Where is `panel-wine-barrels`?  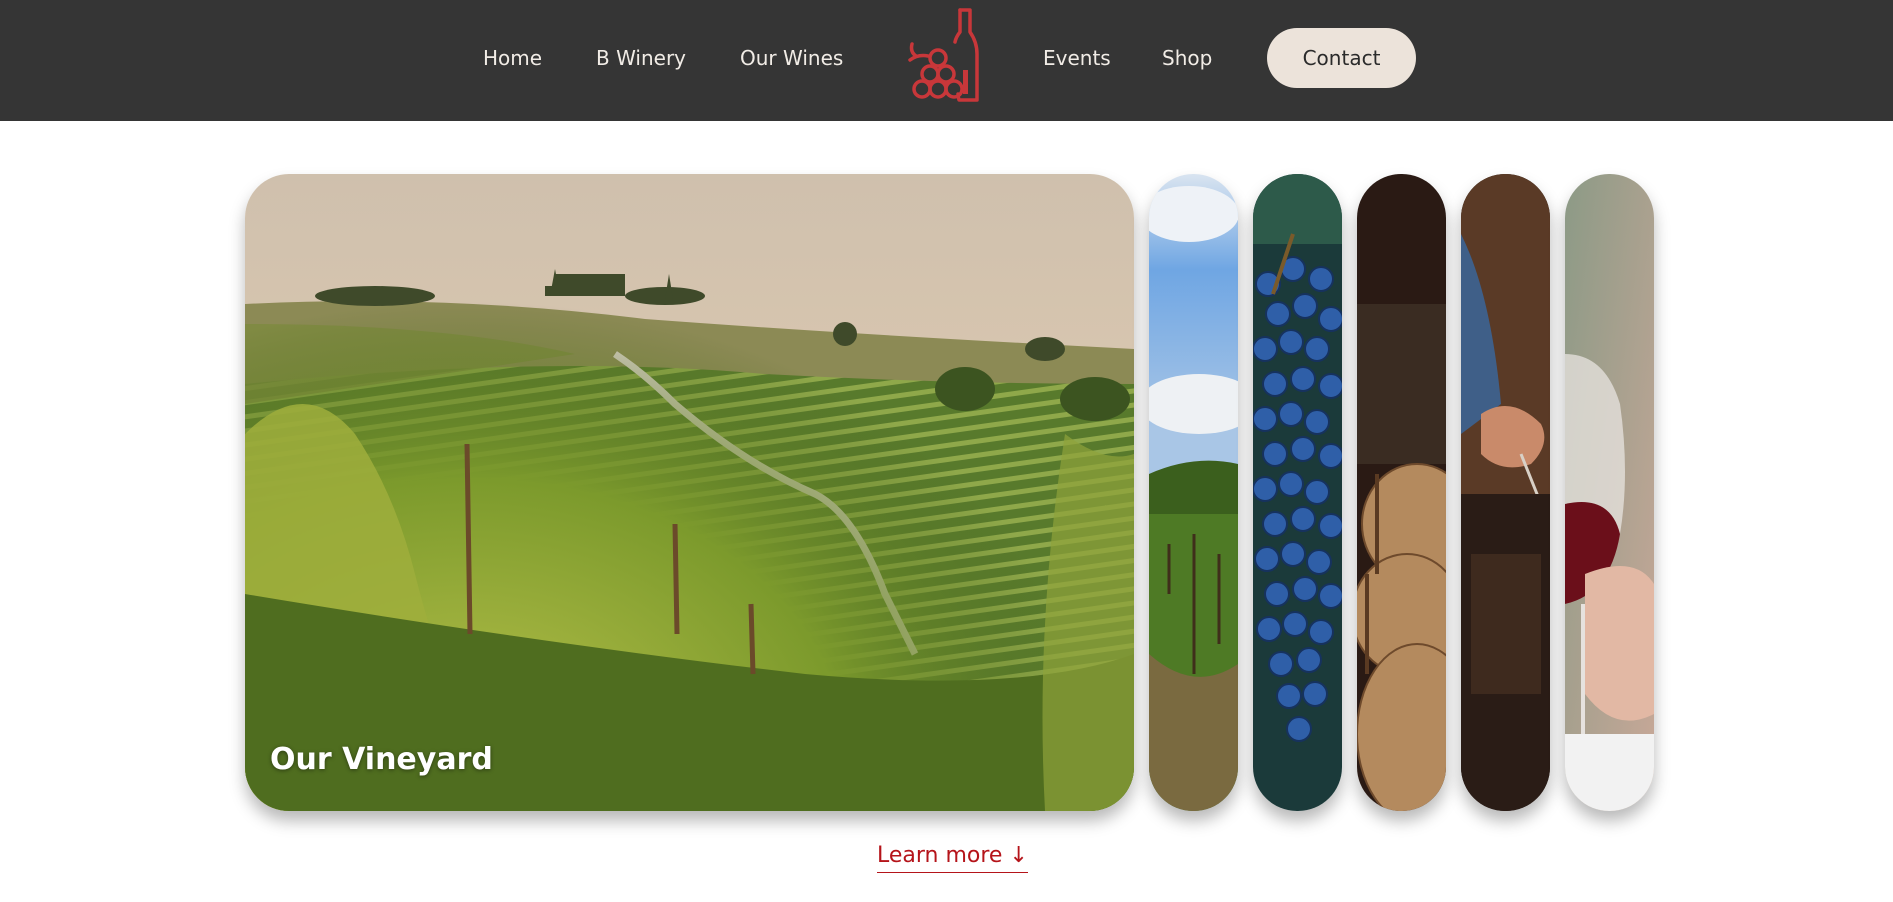 panel-wine-barrels is located at coordinates (1401, 492).